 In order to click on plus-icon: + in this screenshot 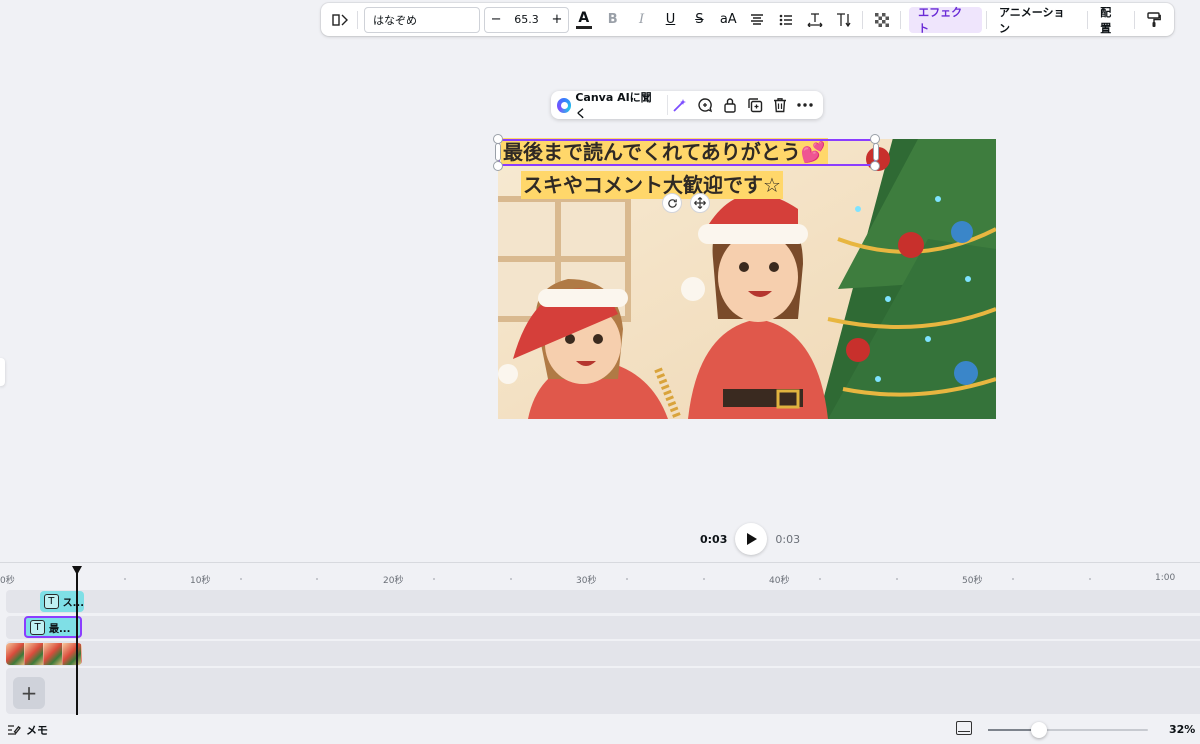, I will do `click(29, 693)`.